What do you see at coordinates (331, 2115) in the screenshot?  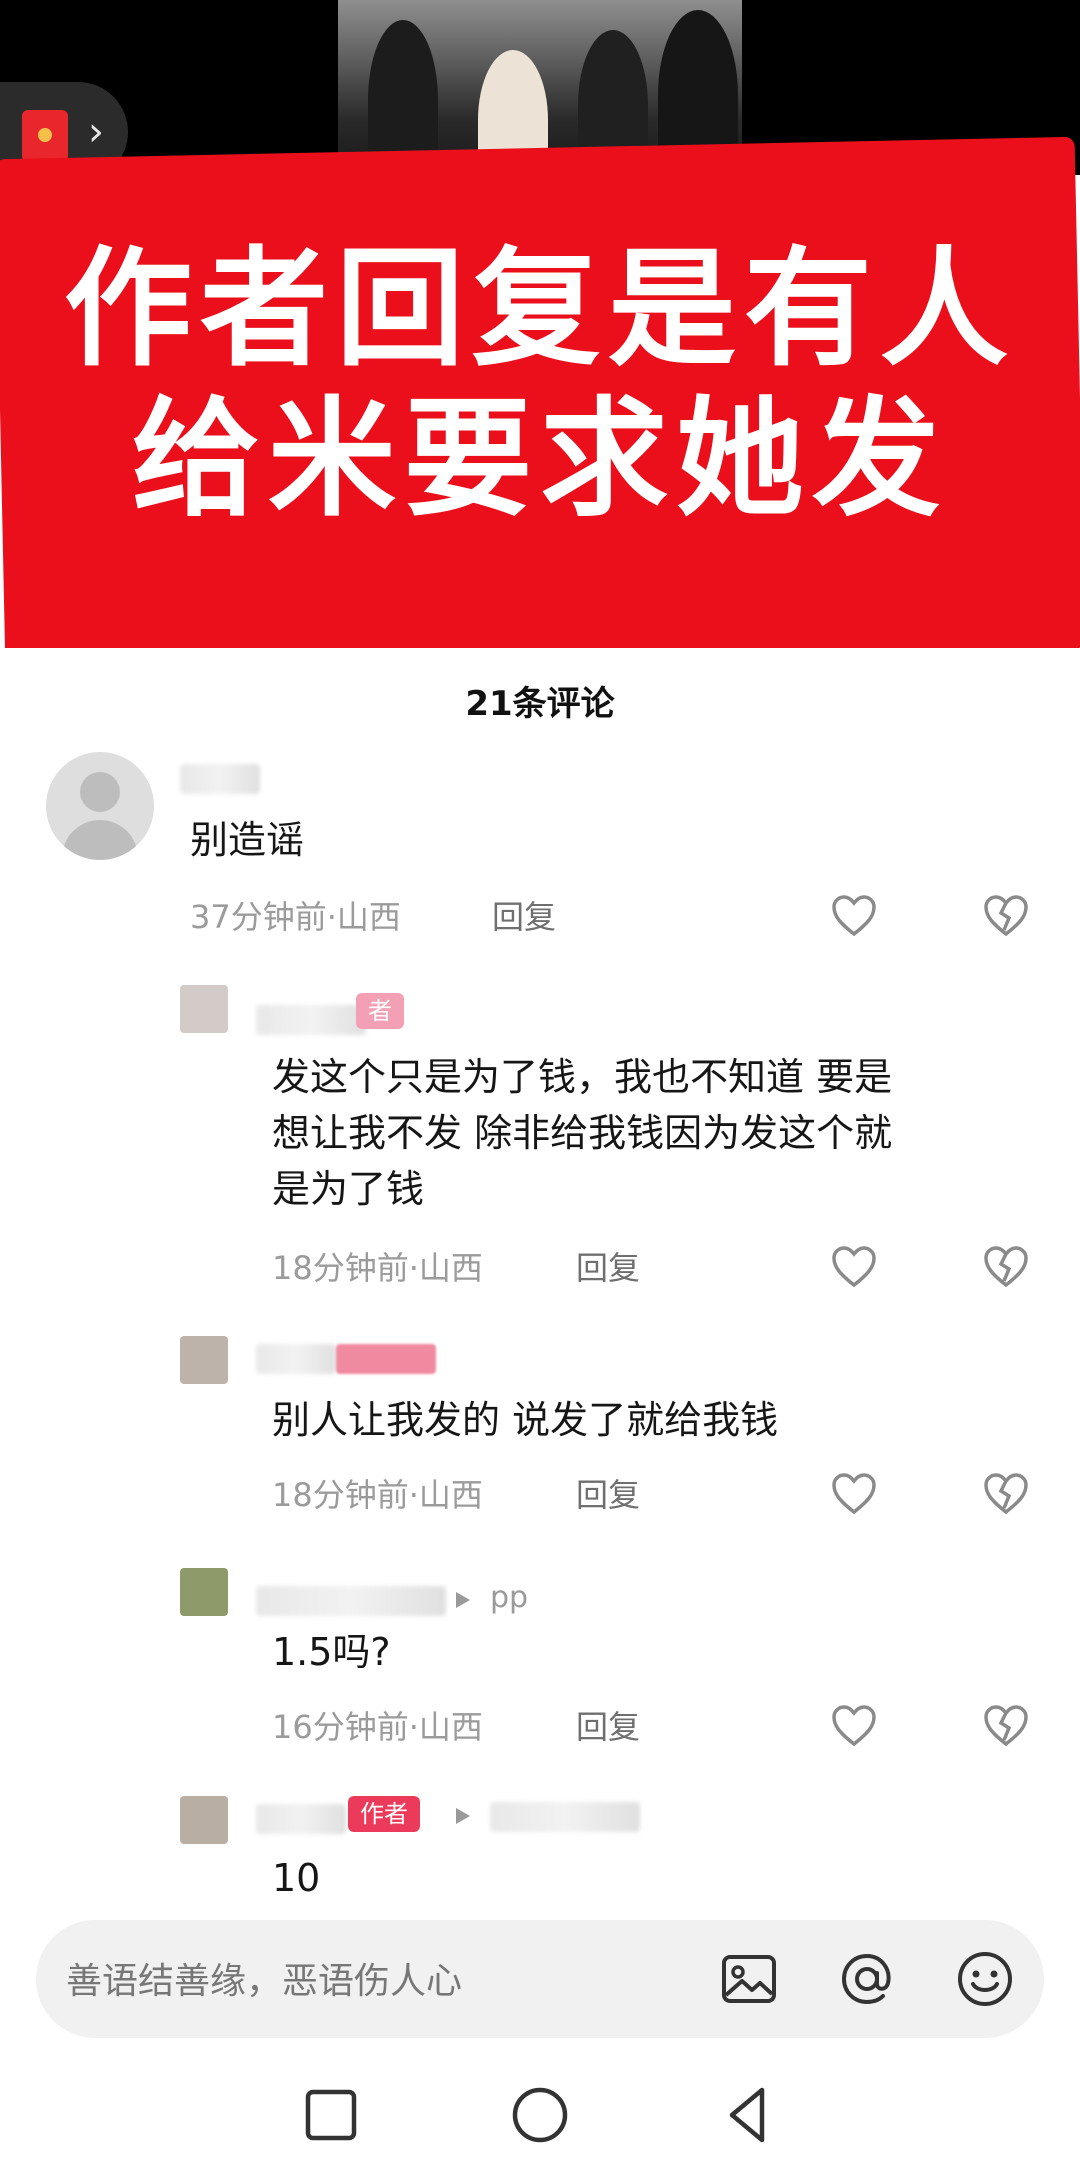 I see `square-icon` at bounding box center [331, 2115].